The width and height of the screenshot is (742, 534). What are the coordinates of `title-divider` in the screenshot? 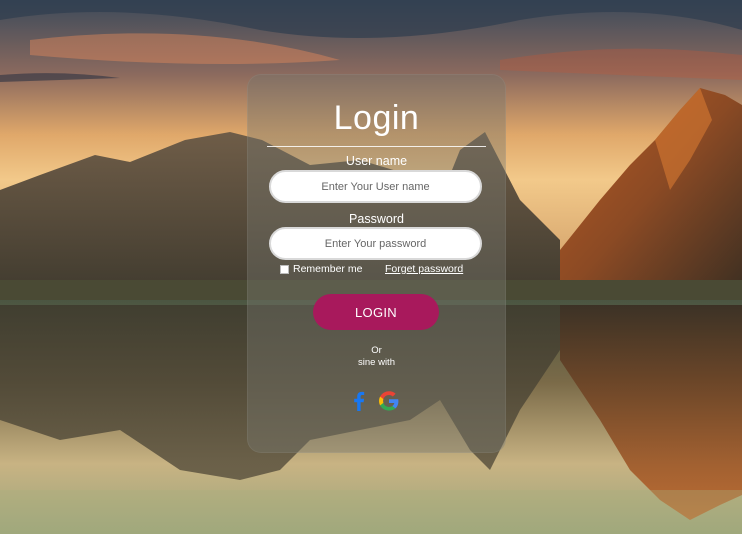 It's located at (376, 146).